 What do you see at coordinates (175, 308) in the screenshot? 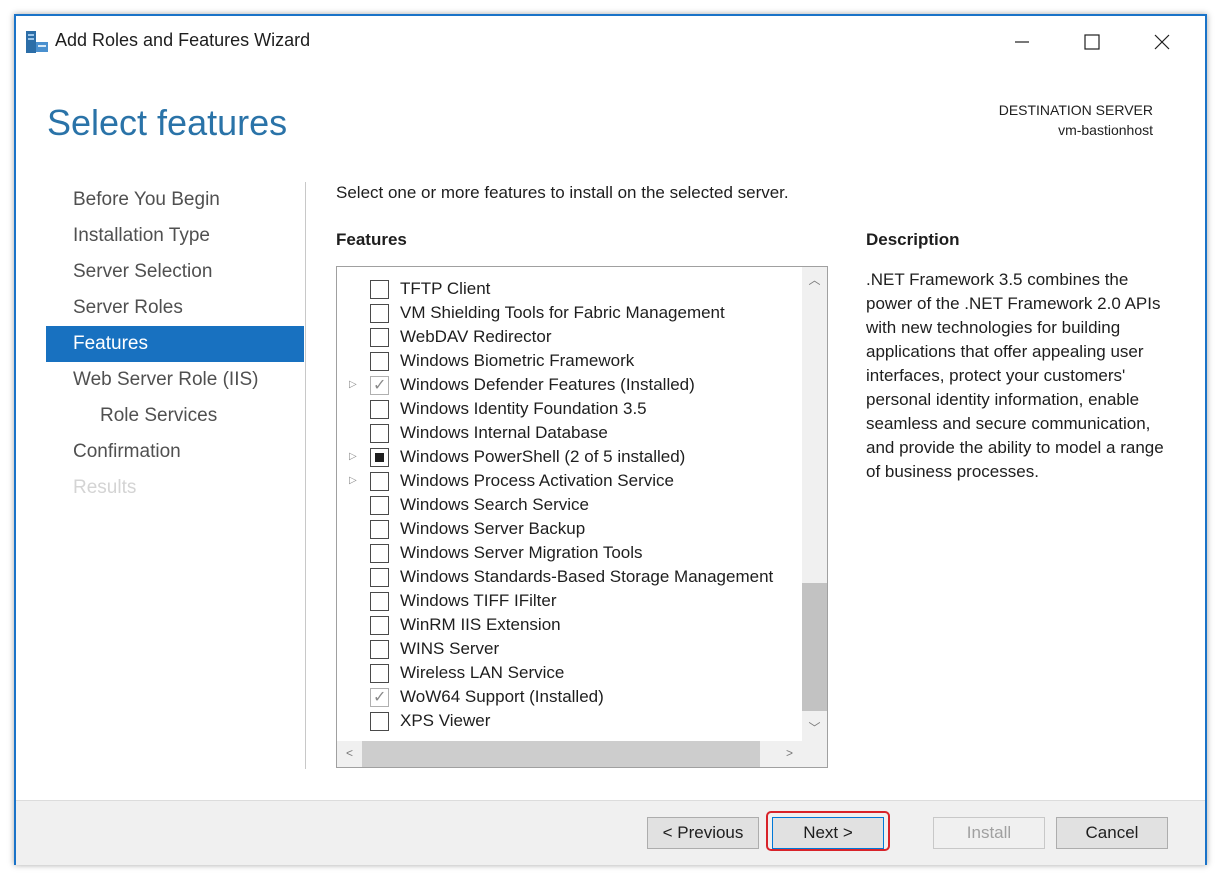
I see `nav-item-server-roles: Server Roles` at bounding box center [175, 308].